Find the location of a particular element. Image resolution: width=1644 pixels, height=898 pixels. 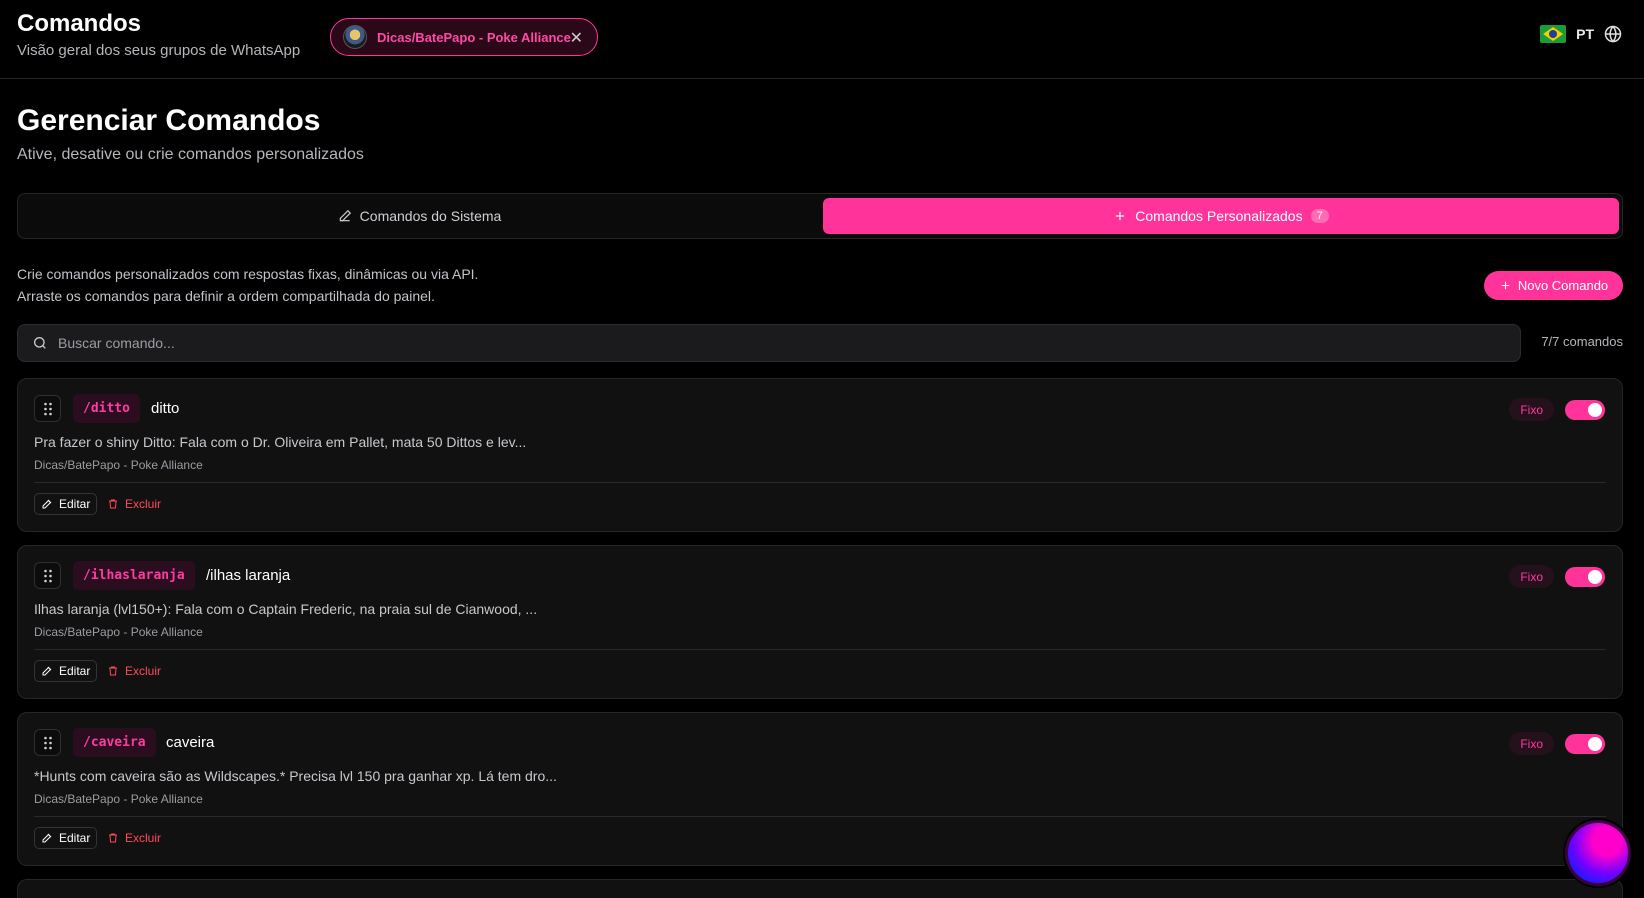

search-input is located at coordinates (758, 343).